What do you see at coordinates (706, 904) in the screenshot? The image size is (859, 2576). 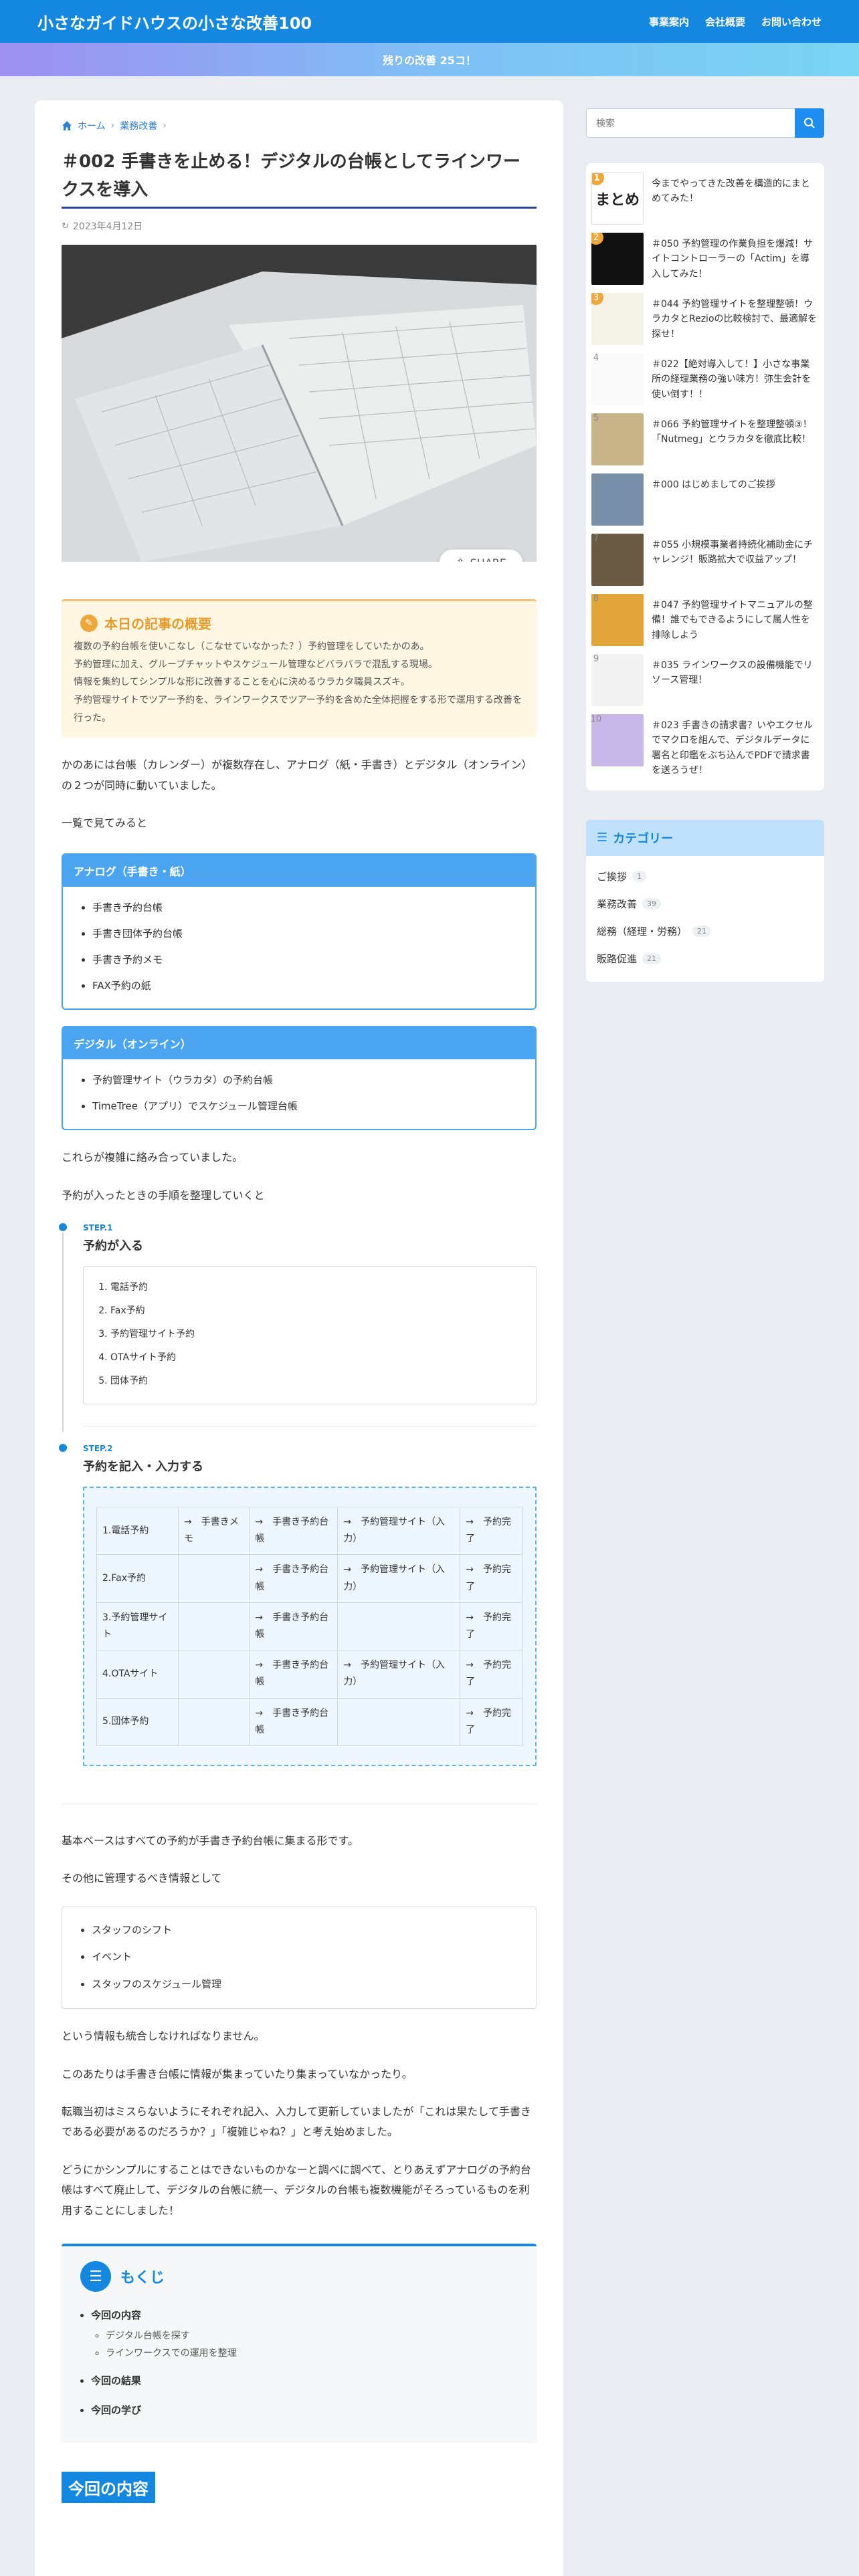 I see `category-item: 業務改善 39` at bounding box center [706, 904].